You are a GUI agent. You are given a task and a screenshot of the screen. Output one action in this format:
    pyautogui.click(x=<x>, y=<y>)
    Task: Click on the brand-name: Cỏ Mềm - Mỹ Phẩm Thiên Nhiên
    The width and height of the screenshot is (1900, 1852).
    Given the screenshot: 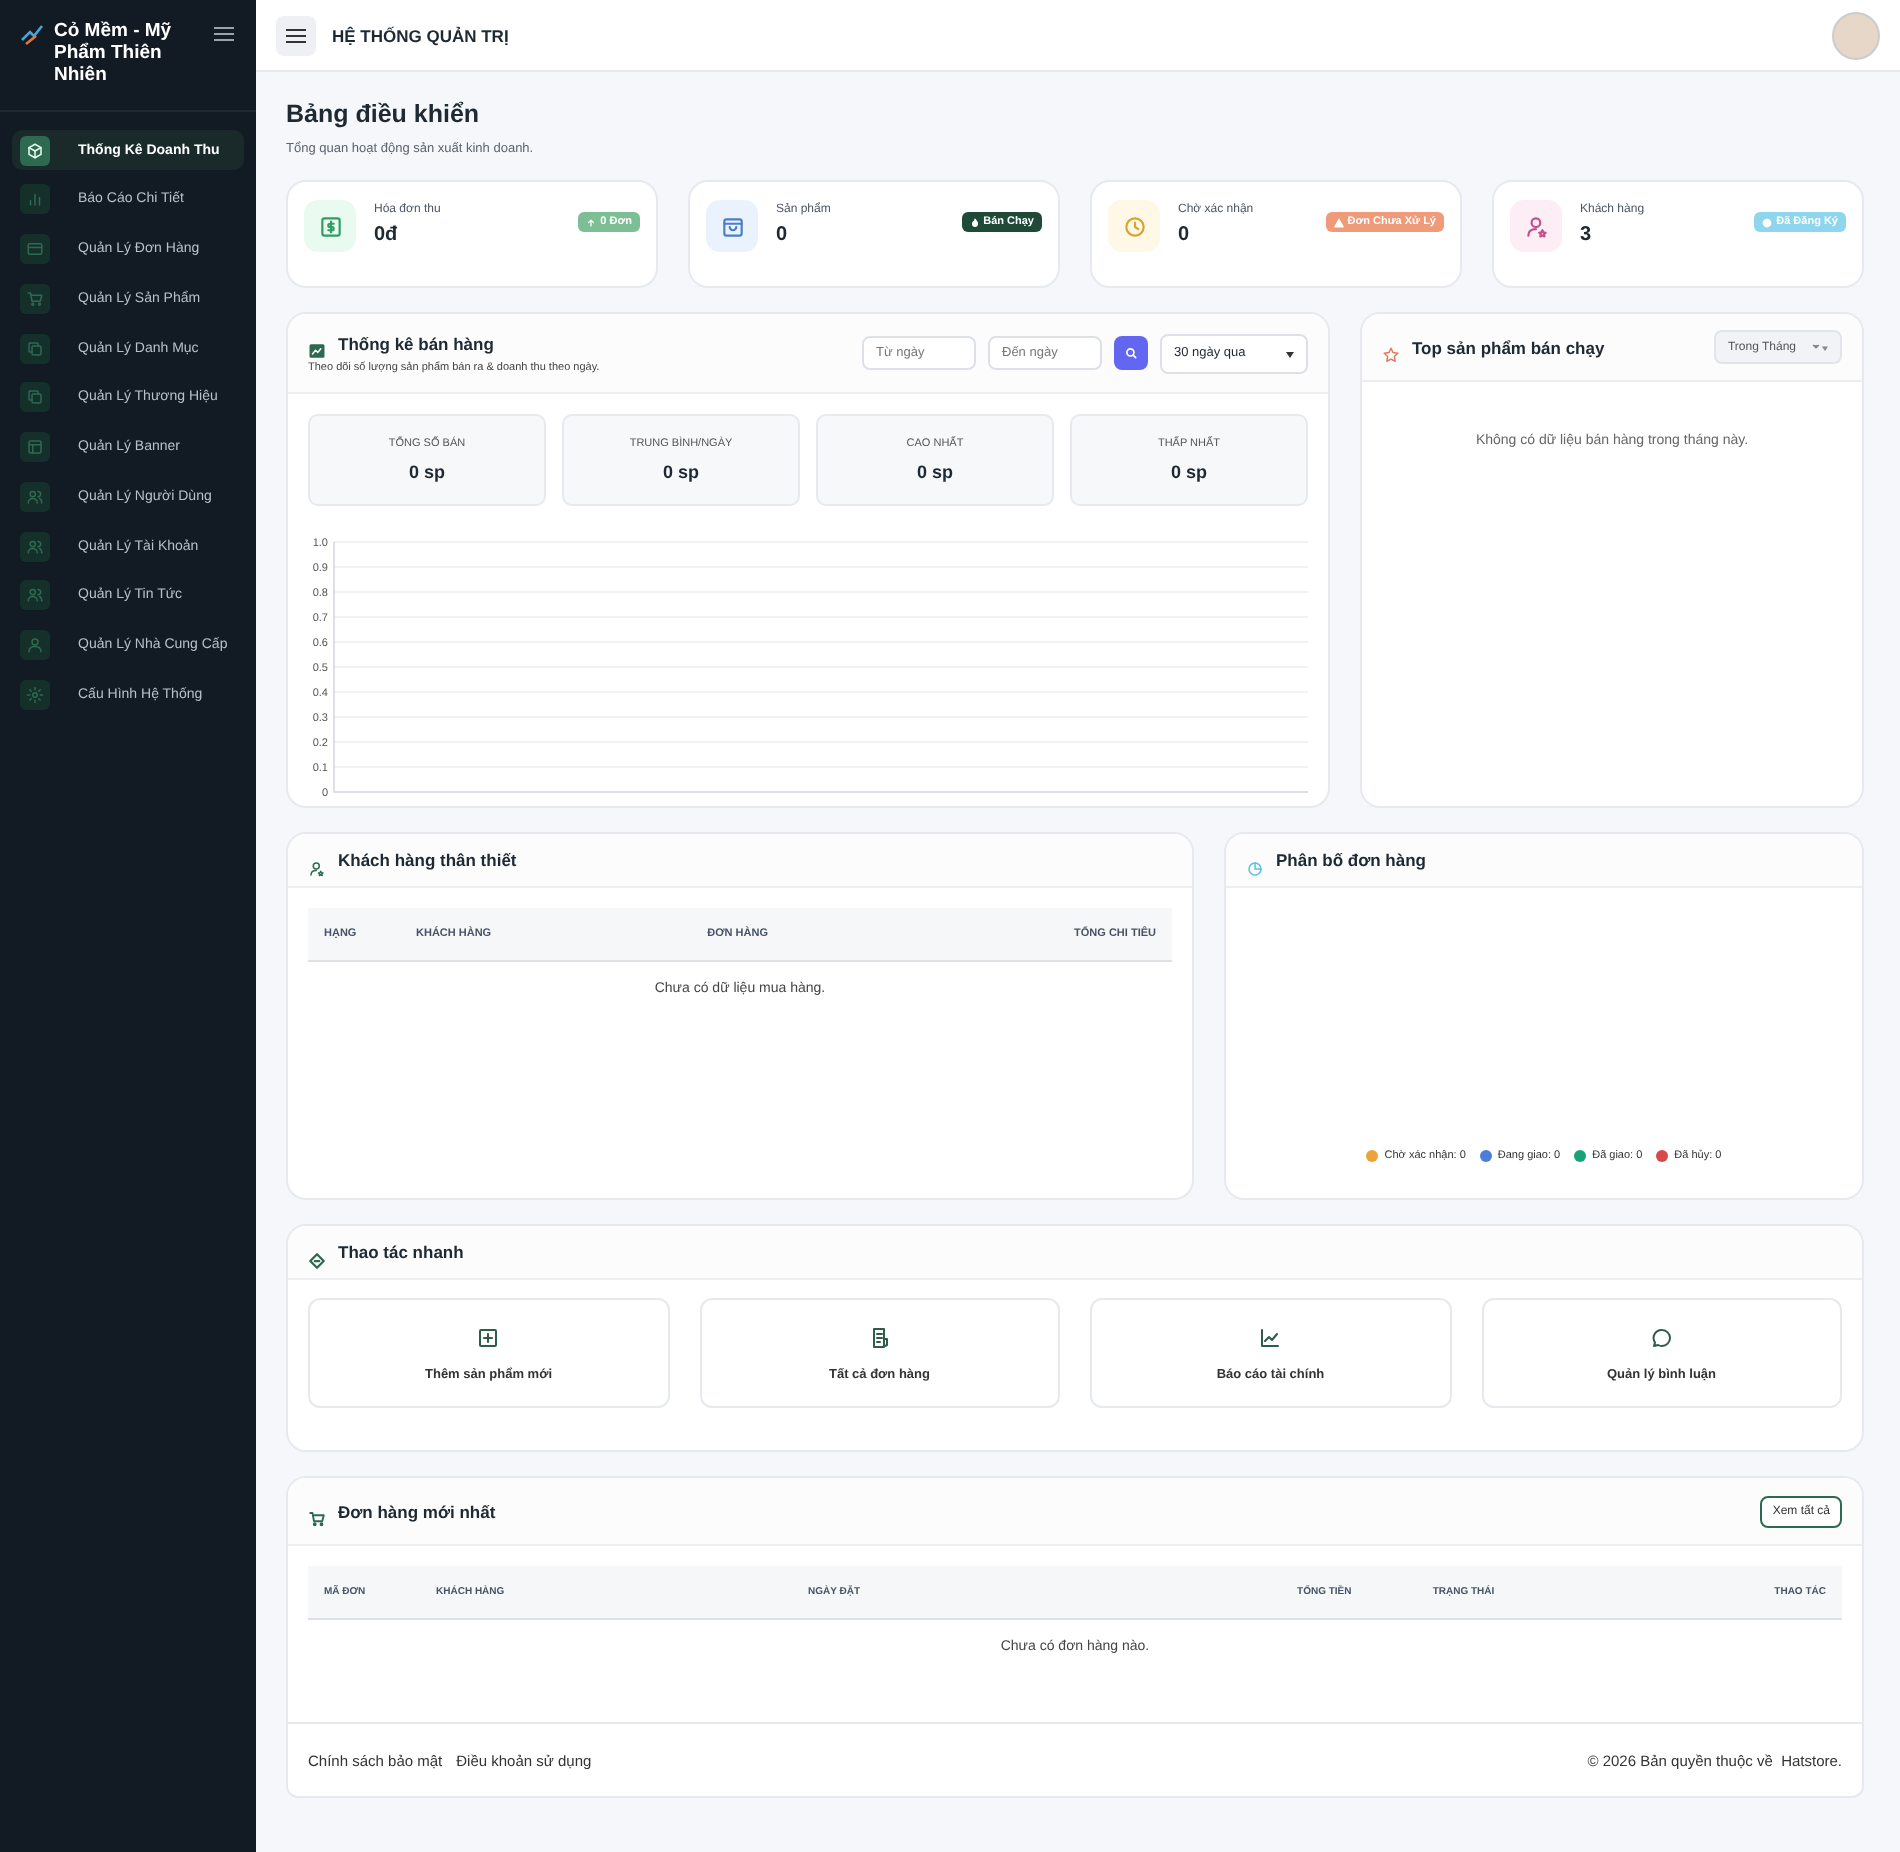 What is the action you would take?
    pyautogui.click(x=114, y=53)
    